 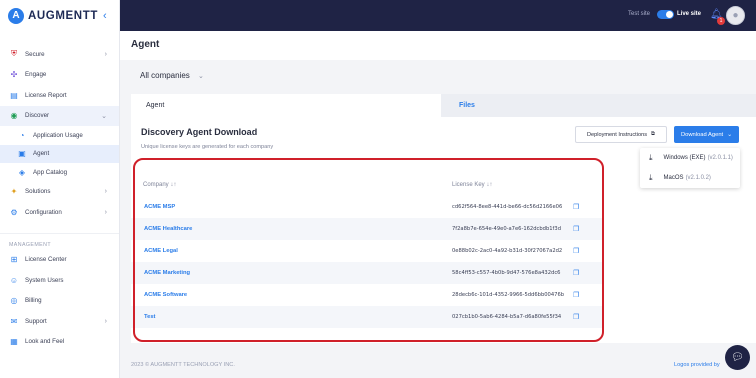 What do you see at coordinates (702, 134) in the screenshot?
I see `download-agent-label: Download Agent` at bounding box center [702, 134].